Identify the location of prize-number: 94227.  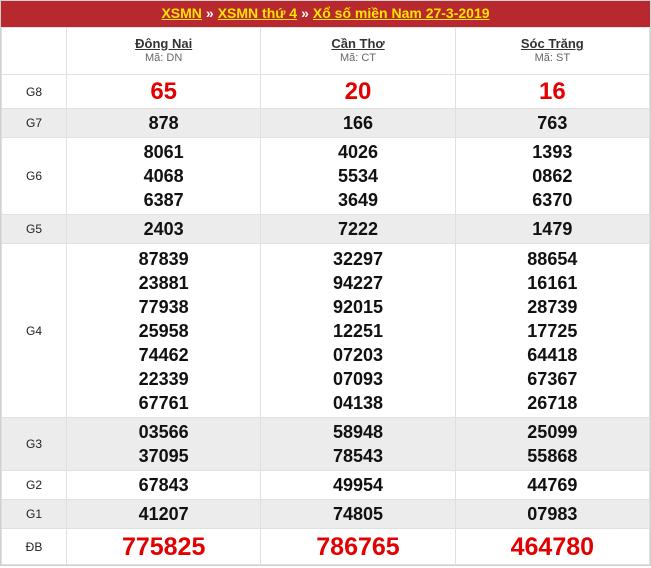
(358, 282).